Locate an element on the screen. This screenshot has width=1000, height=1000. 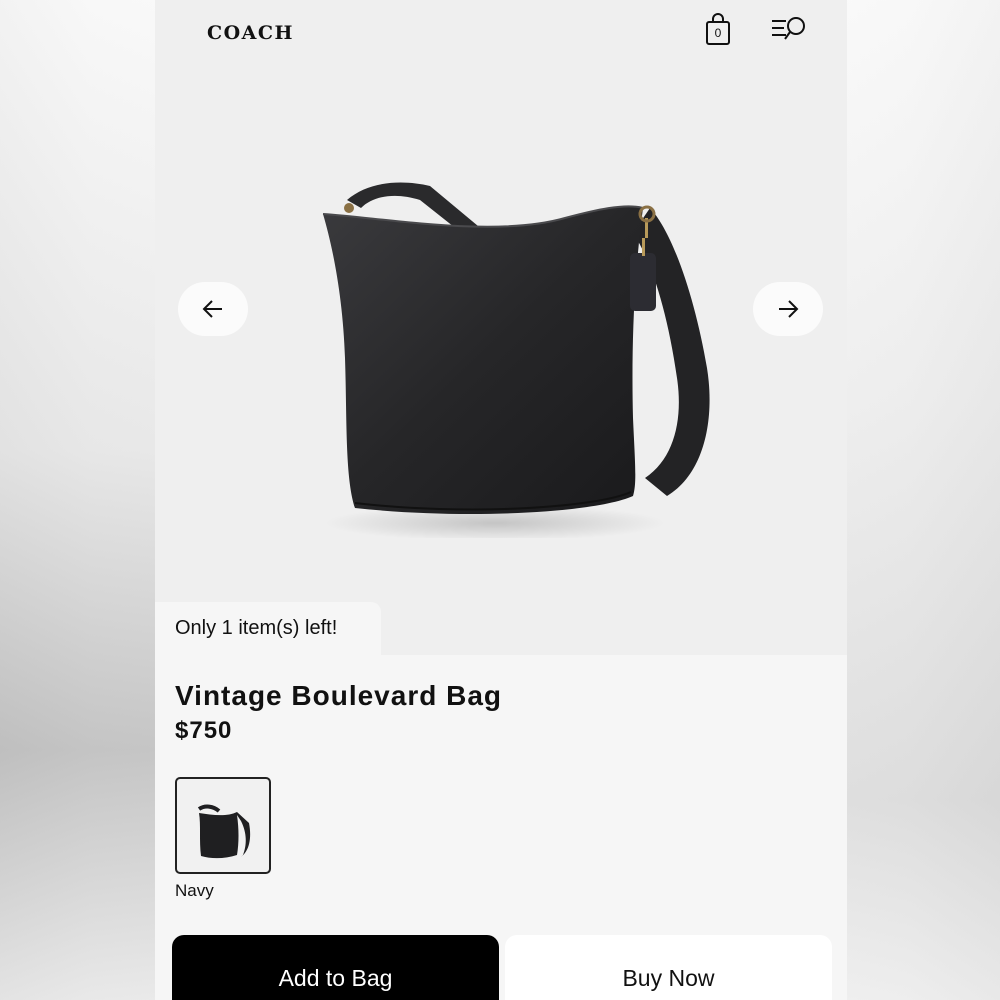
buy-now-button: Buy Now is located at coordinates (668, 967).